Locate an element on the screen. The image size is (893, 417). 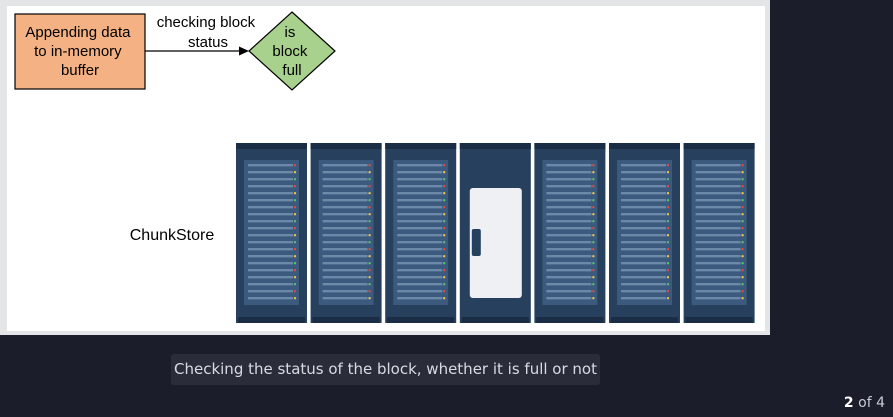
slide-pager: 2 of 4 is located at coordinates (864, 403).